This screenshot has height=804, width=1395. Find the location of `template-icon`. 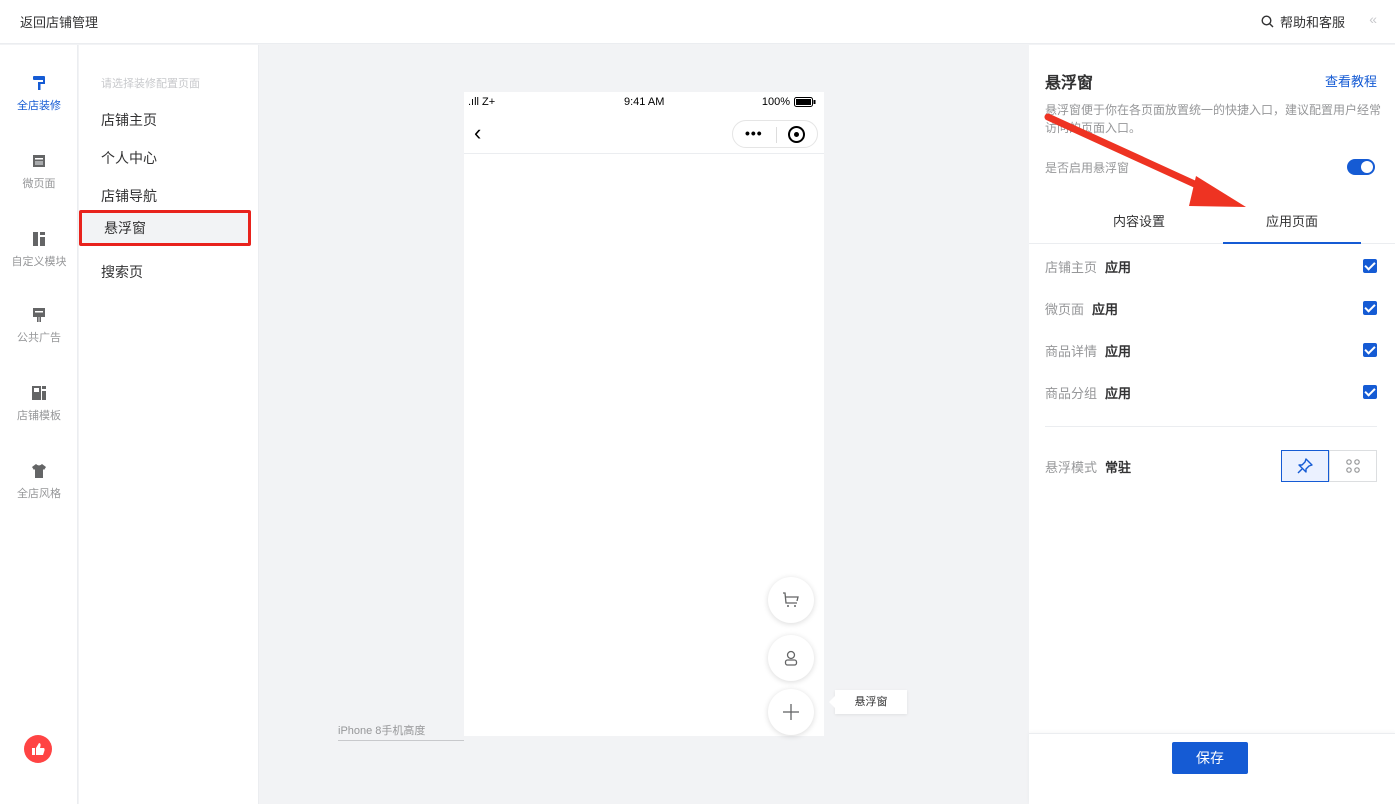

template-icon is located at coordinates (39, 393).